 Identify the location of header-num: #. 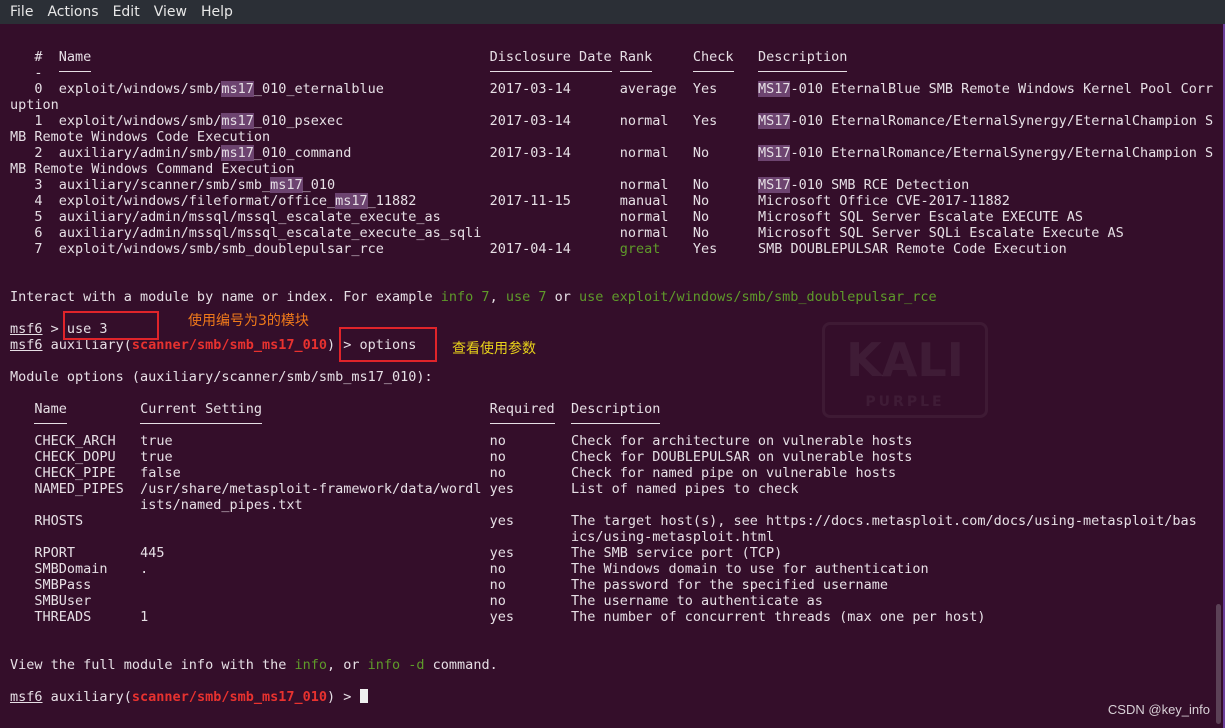
(38, 57).